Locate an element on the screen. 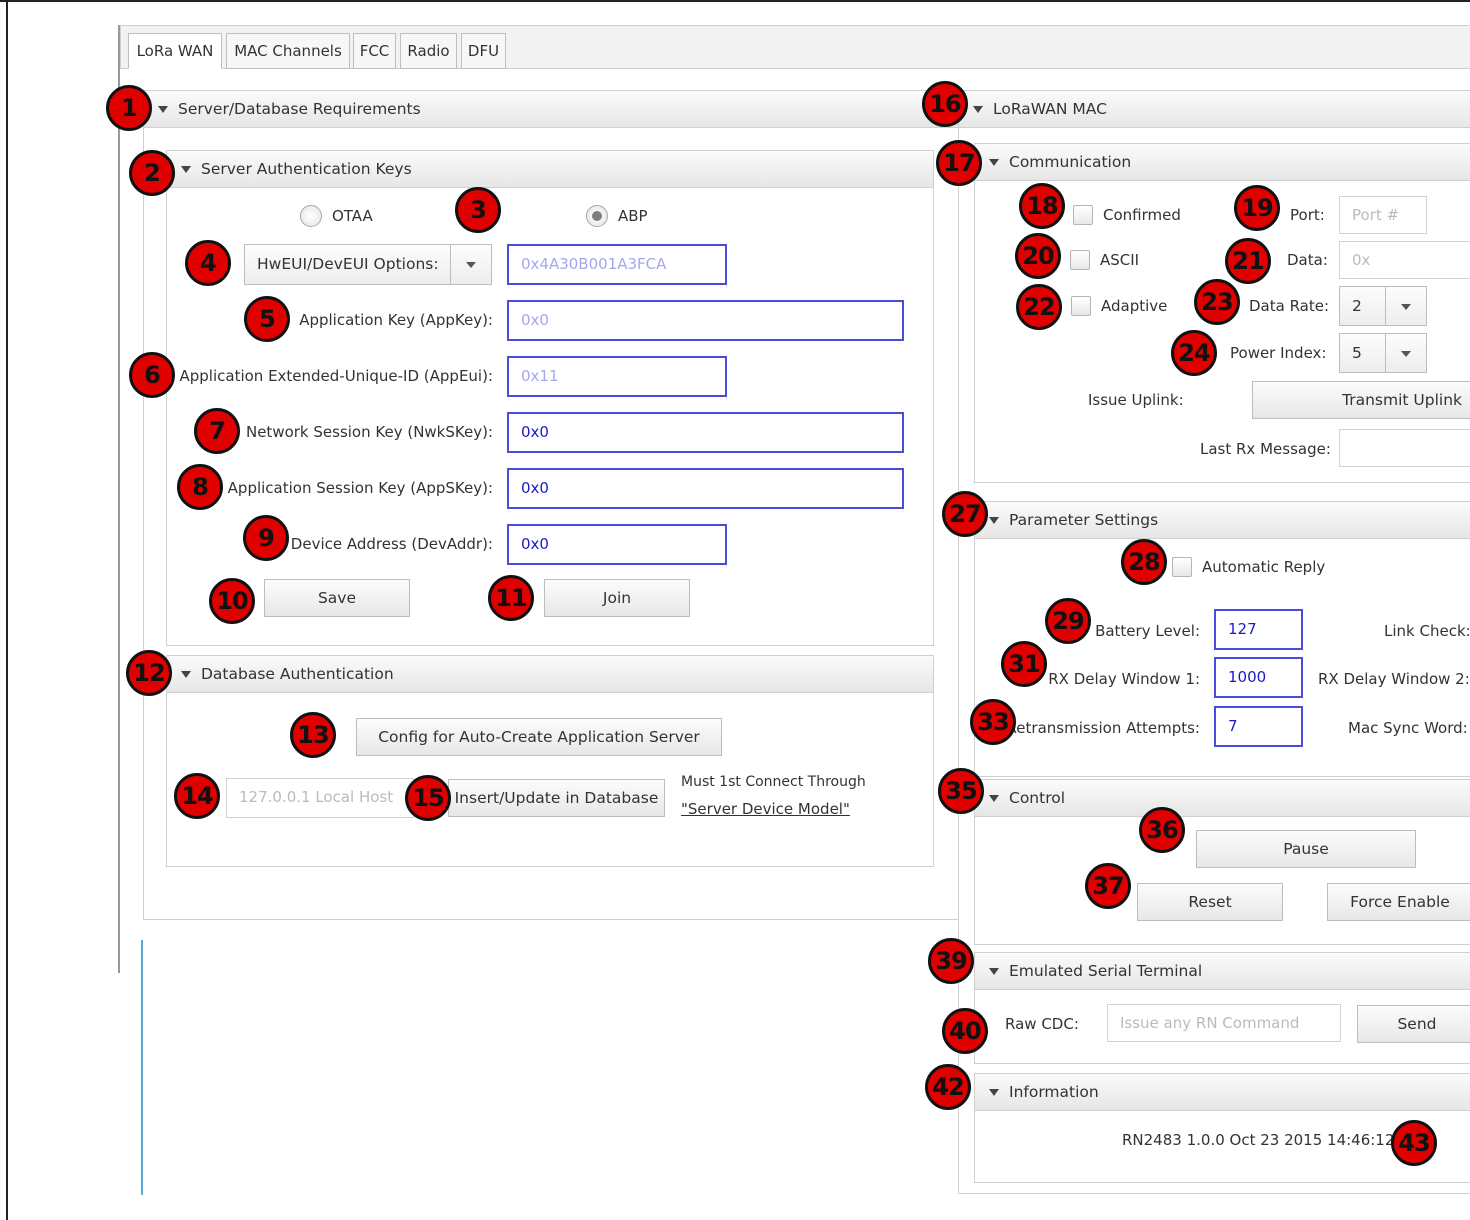 This screenshot has width=1470, height=1220. auth-keys-header: Server Authentication Keys is located at coordinates (550, 169).